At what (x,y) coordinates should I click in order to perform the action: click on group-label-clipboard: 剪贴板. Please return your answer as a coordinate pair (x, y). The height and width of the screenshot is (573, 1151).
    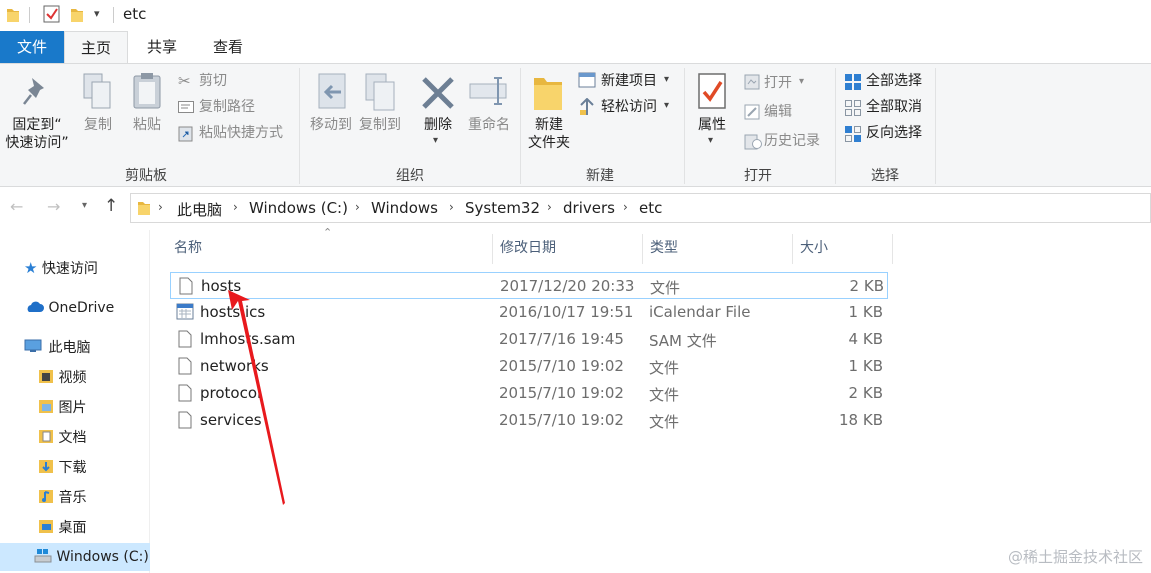
    Looking at the image, I should click on (146, 176).